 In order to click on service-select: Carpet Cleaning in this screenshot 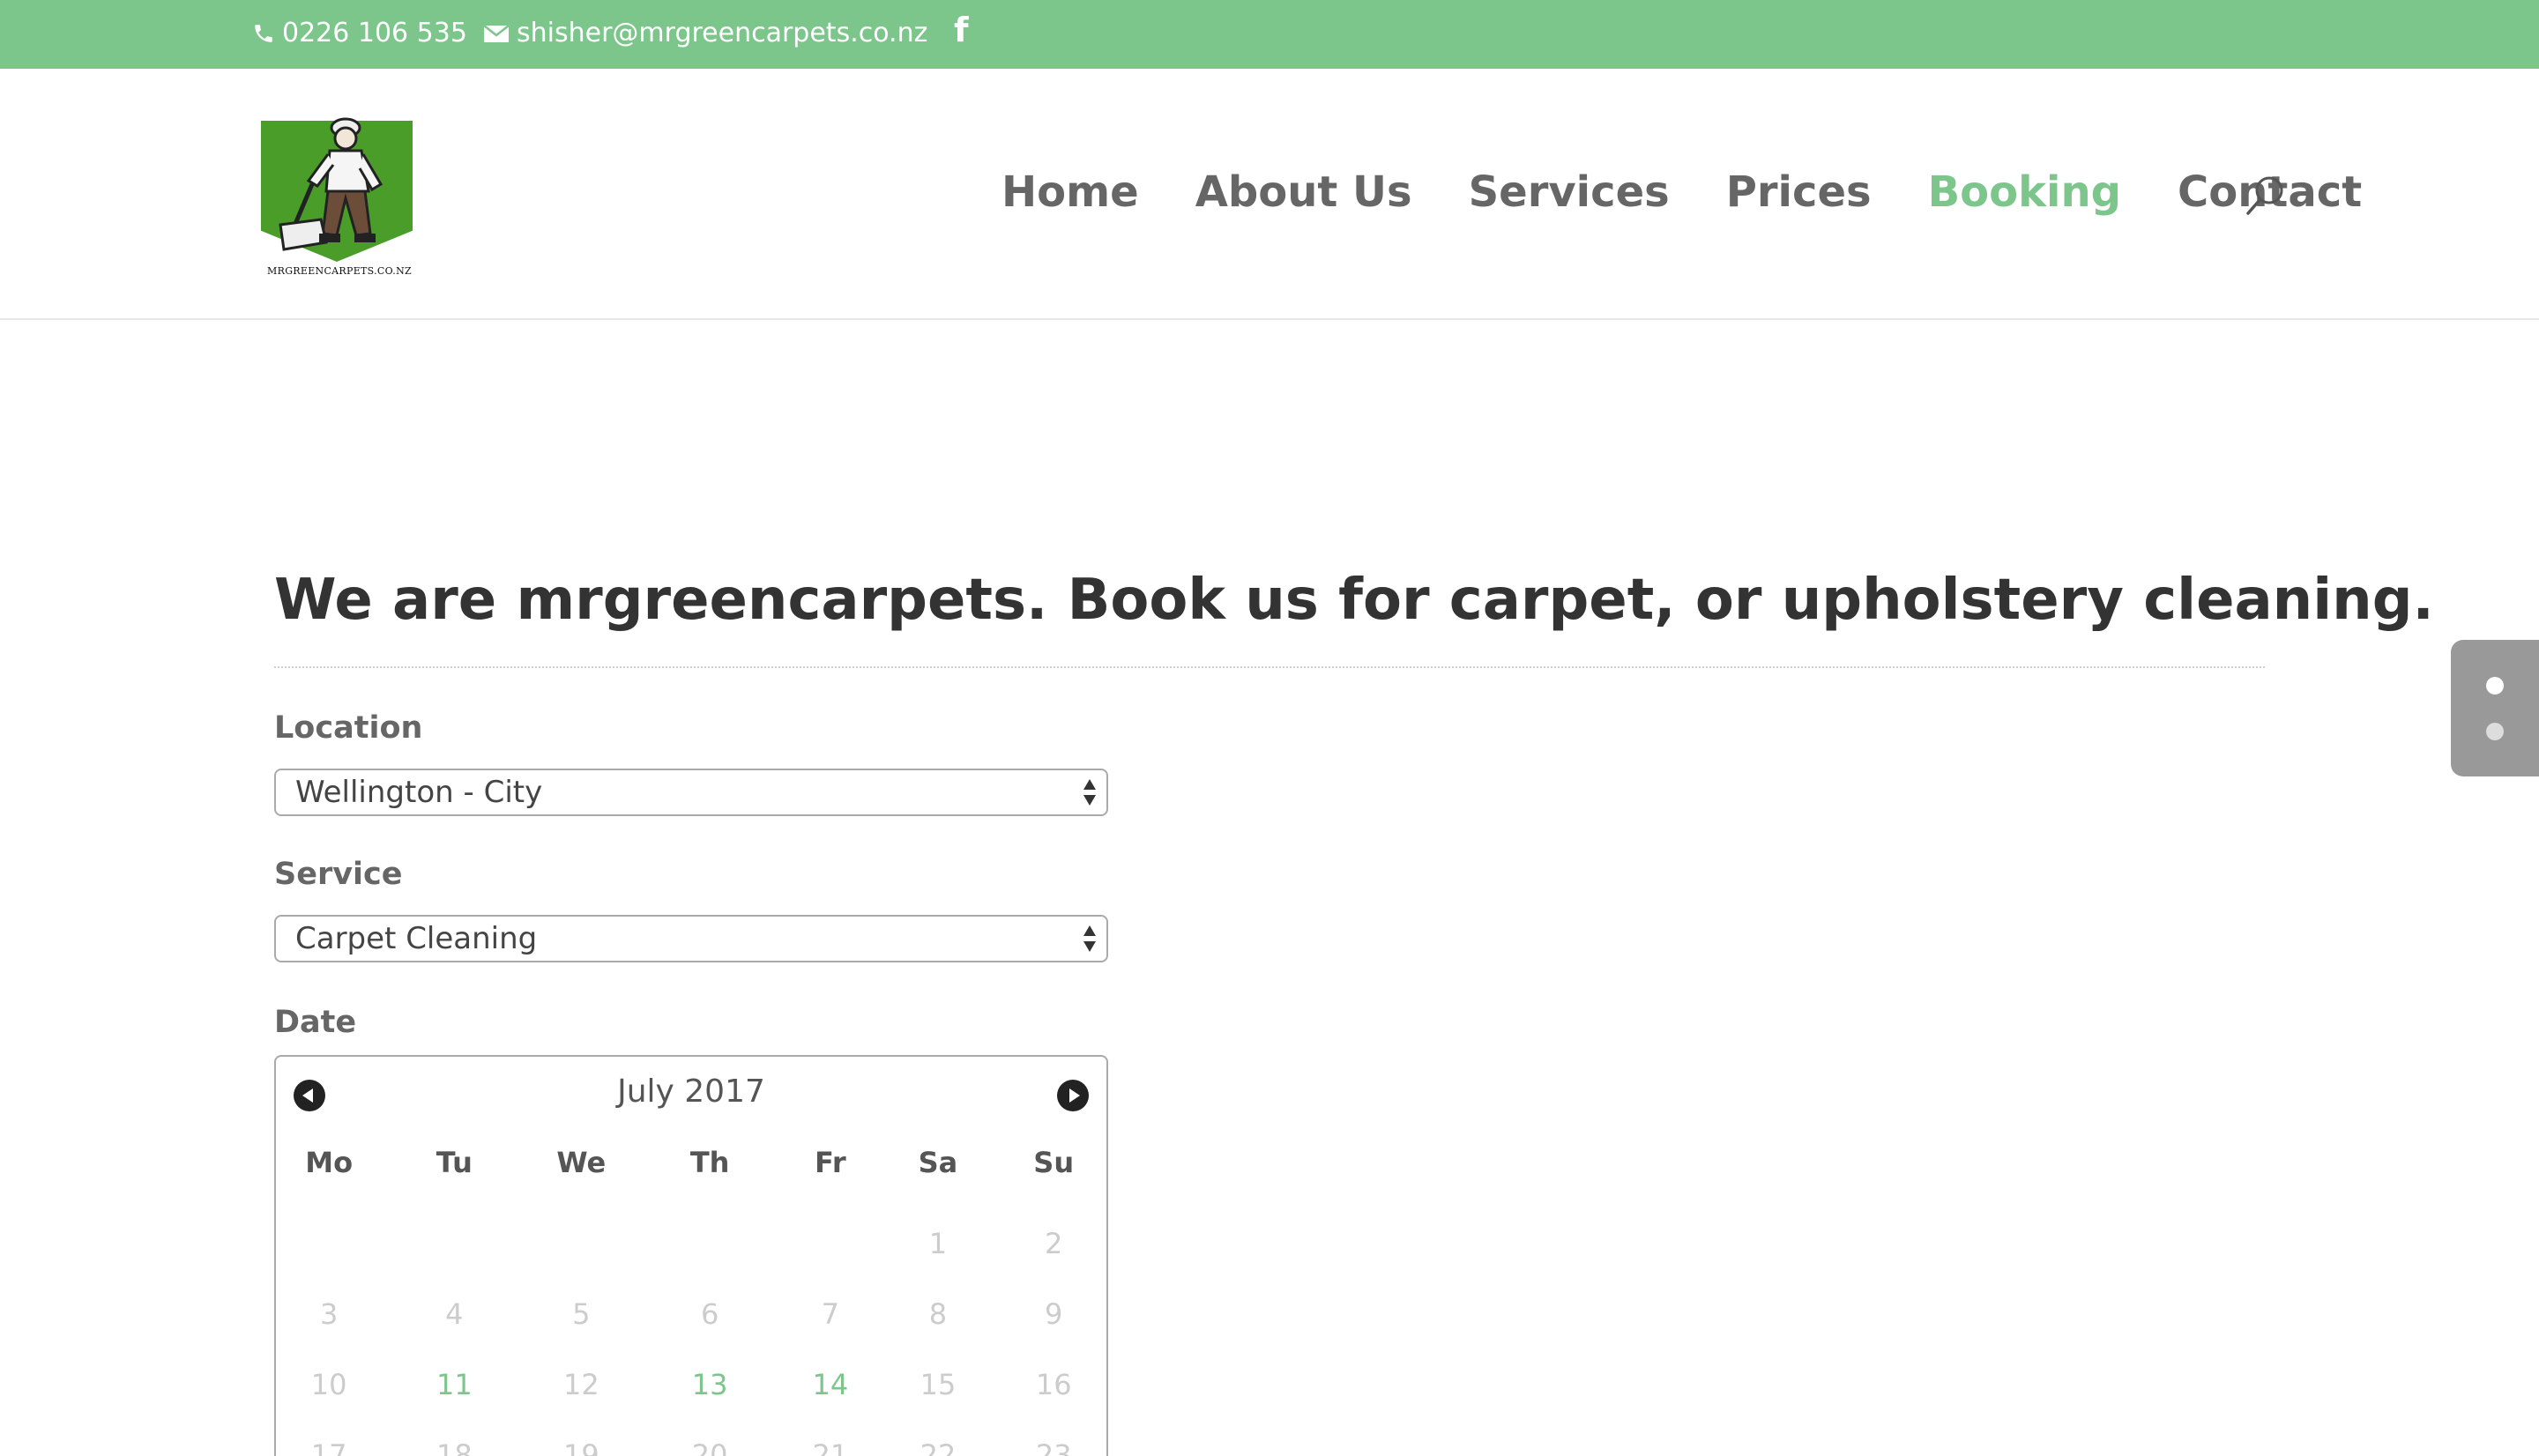, I will do `click(691, 938)`.